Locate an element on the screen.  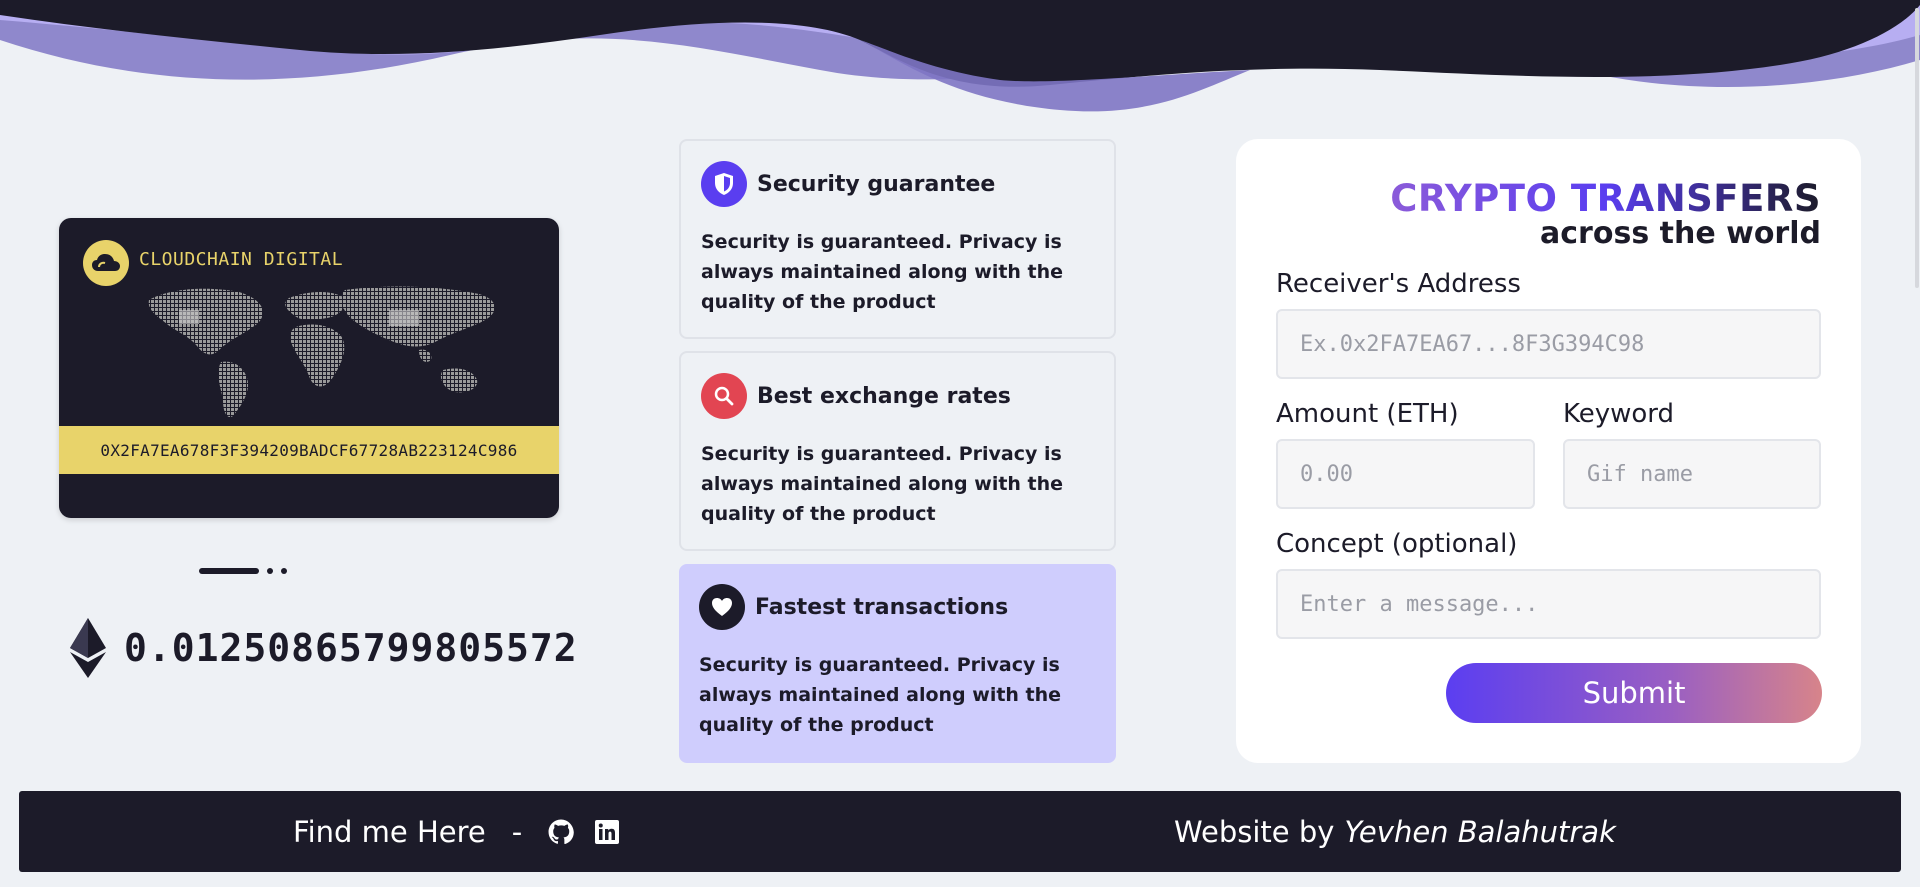
pager-active is located at coordinates (229, 571).